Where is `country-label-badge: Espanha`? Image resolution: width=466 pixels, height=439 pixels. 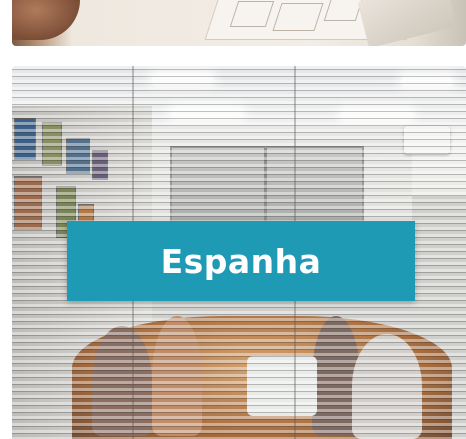
country-label-badge: Espanha is located at coordinates (241, 261).